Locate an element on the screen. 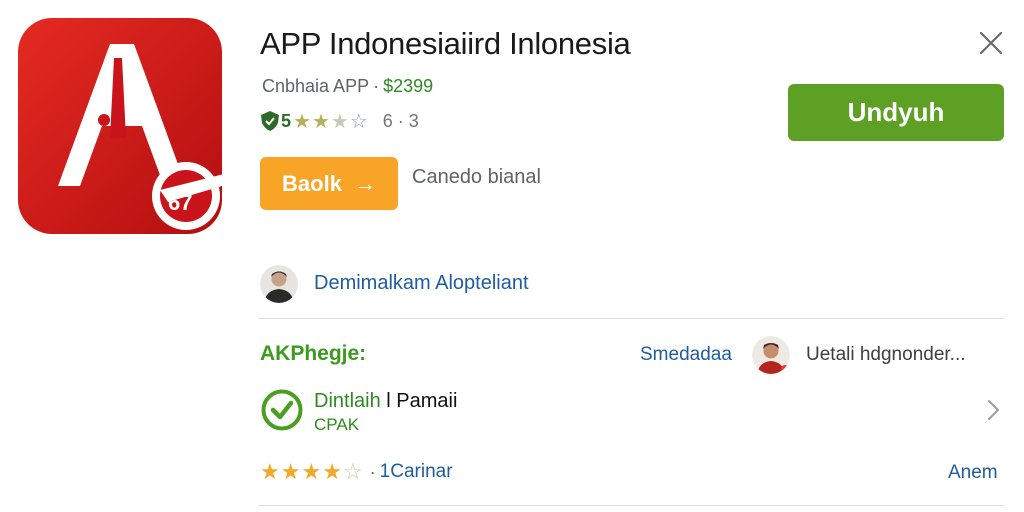  app-subtitle: Cnbhaia APP · $2399 is located at coordinates (347, 86).